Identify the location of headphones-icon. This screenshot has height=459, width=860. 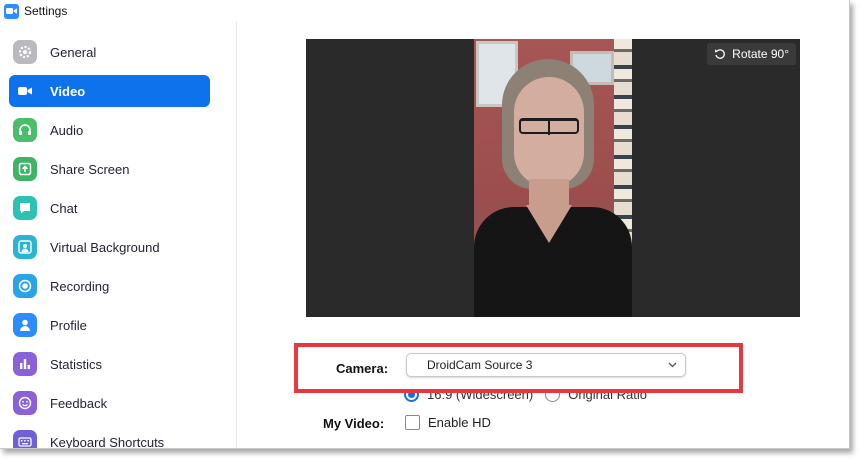
(25, 130).